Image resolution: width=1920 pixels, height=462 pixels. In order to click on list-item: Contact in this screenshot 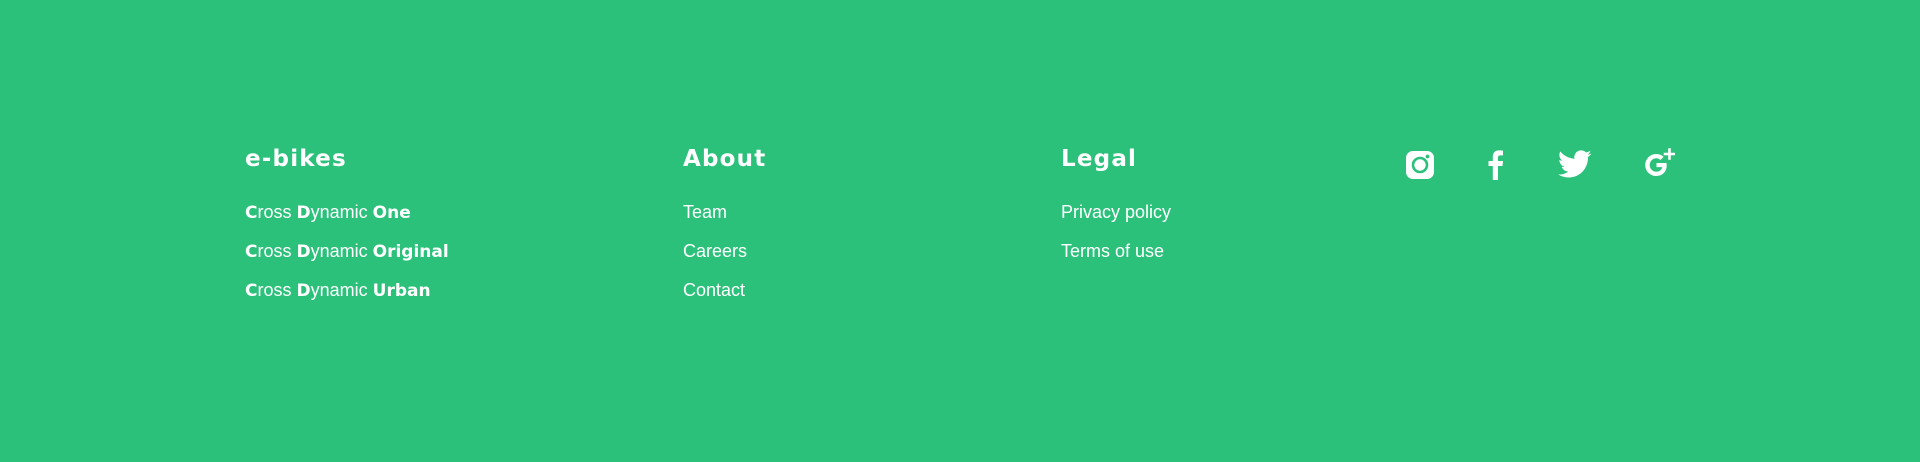, I will do `click(724, 290)`.